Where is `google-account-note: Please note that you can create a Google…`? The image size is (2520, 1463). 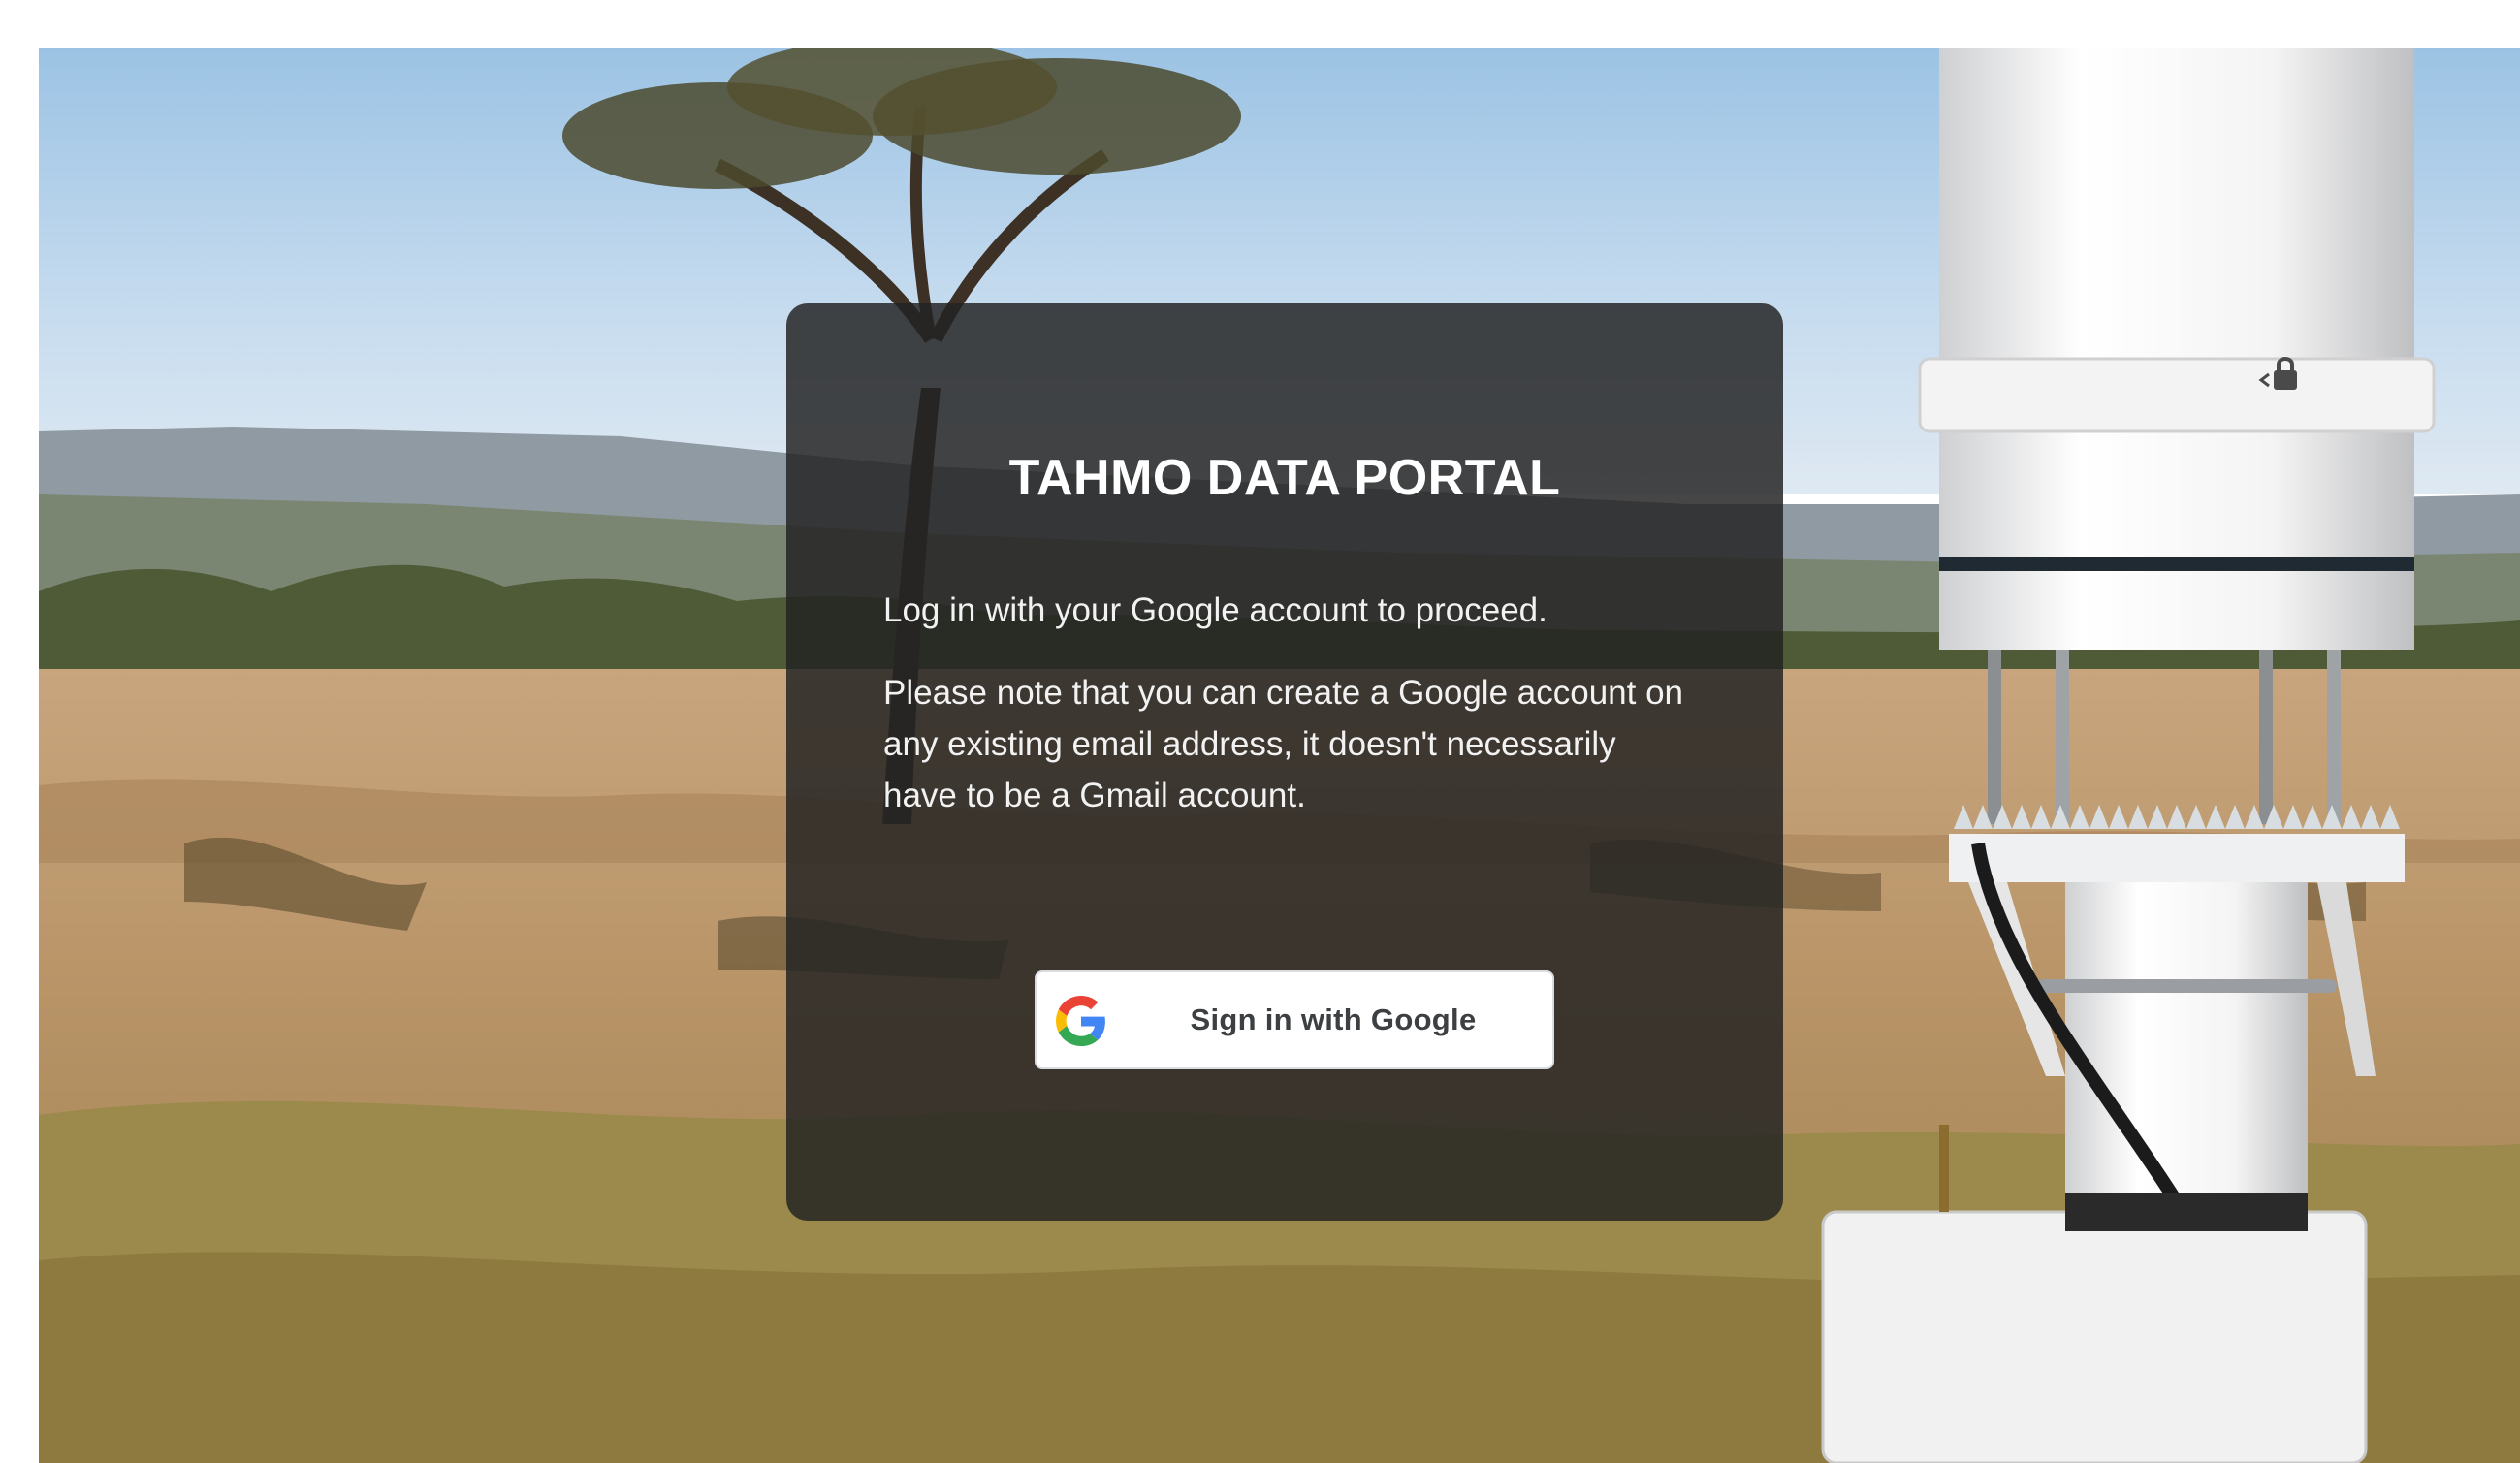 google-account-note: Please note that you can create a Google… is located at coordinates (1284, 744).